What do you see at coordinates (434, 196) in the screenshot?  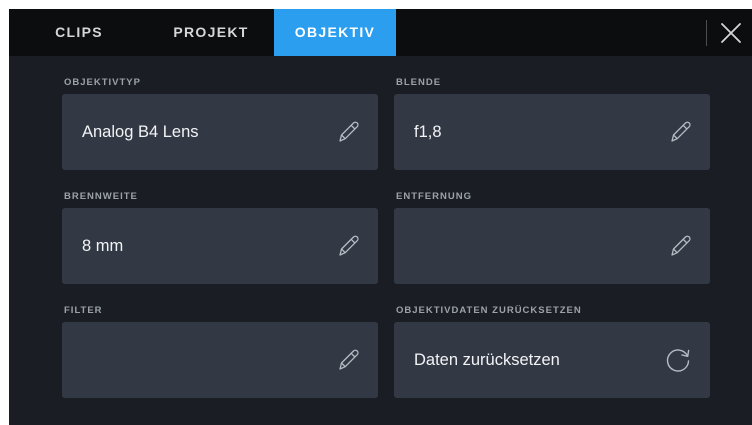 I see `distance-label: ENTFERNUNG` at bounding box center [434, 196].